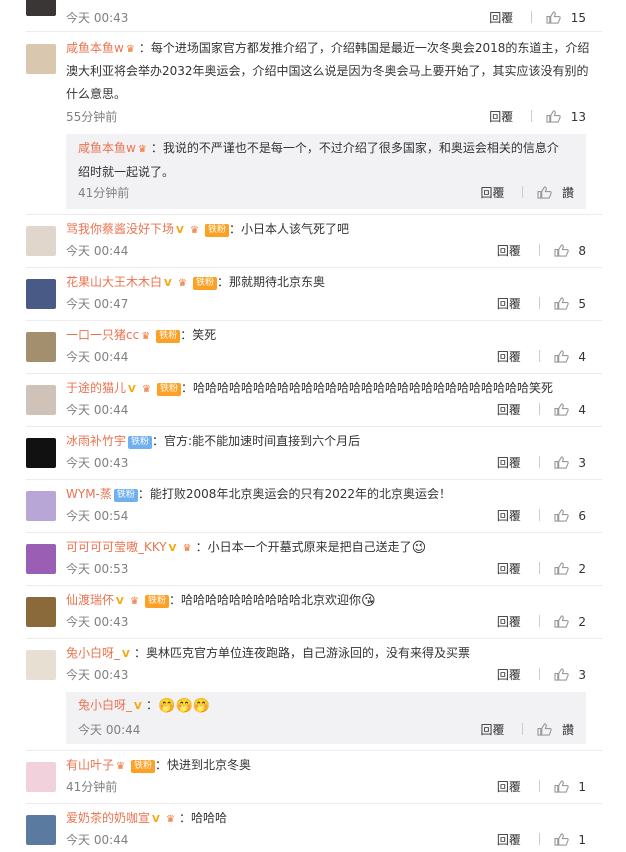 This screenshot has height=852, width=626. I want to click on comment-text-line: 可可可可莹嗷_KKY V ♛ ：小日本一个开墓式原来是把自己送走了😉, so click(328, 548).